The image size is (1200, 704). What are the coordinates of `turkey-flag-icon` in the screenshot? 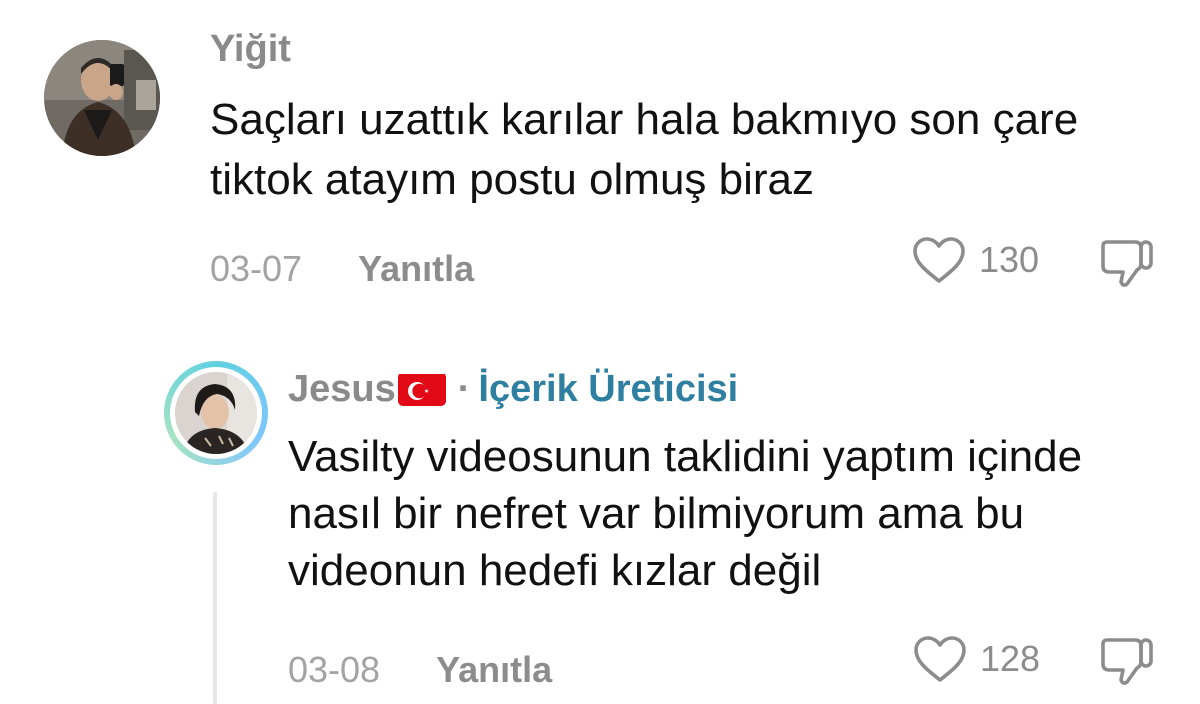 It's located at (421, 389).